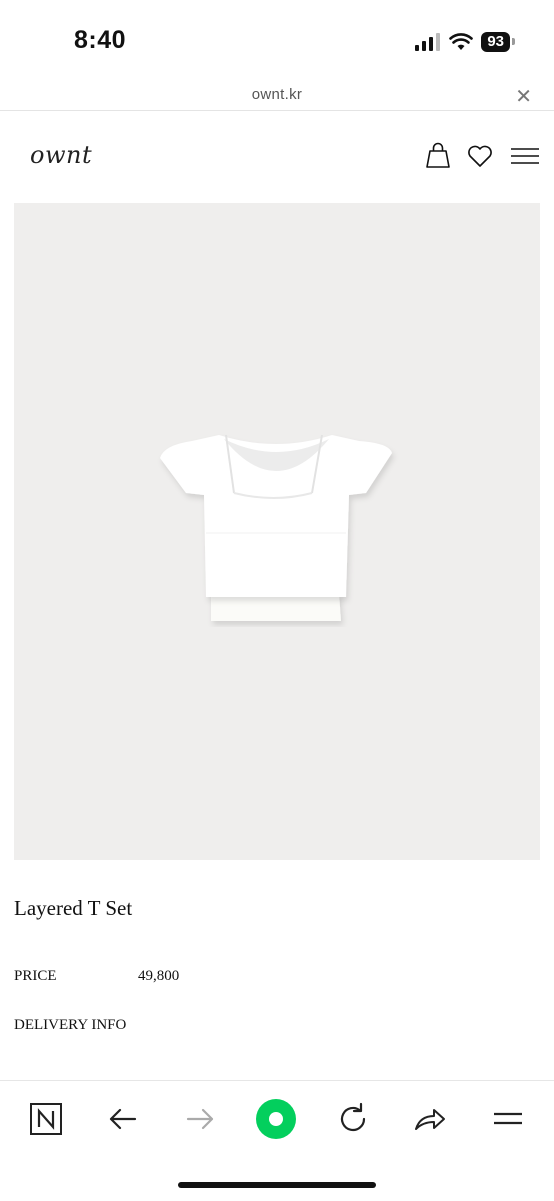 The image size is (554, 1201). I want to click on delivery-info-label: DELIVERY INFO, so click(70, 1025).